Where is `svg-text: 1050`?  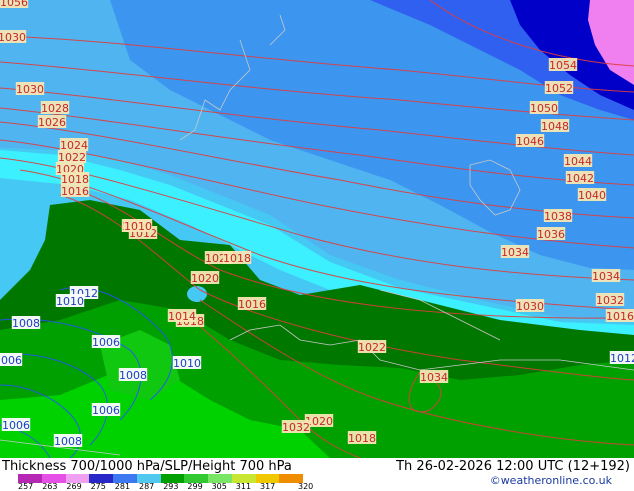 svg-text: 1050 is located at coordinates (544, 108).